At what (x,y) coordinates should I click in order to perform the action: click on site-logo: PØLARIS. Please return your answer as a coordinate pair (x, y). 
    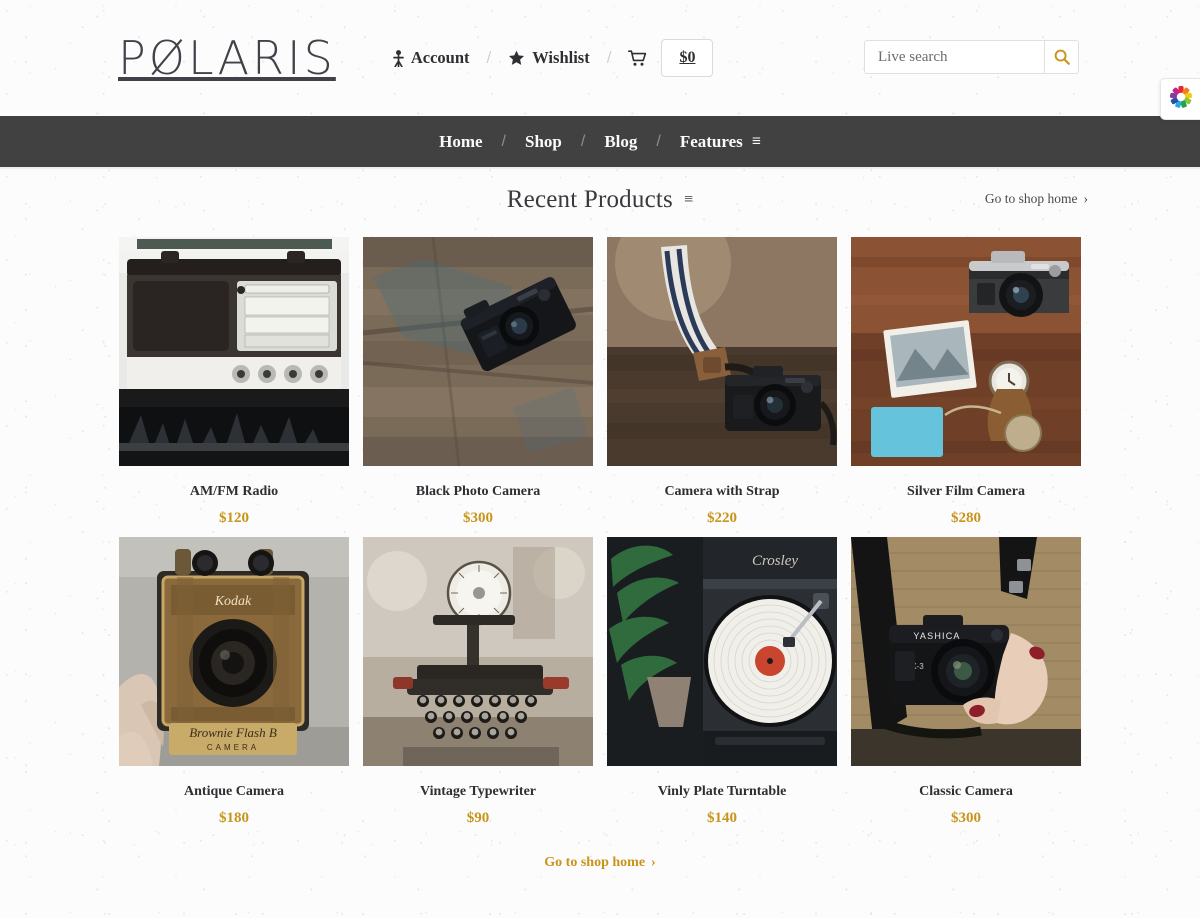
    Looking at the image, I should click on (227, 58).